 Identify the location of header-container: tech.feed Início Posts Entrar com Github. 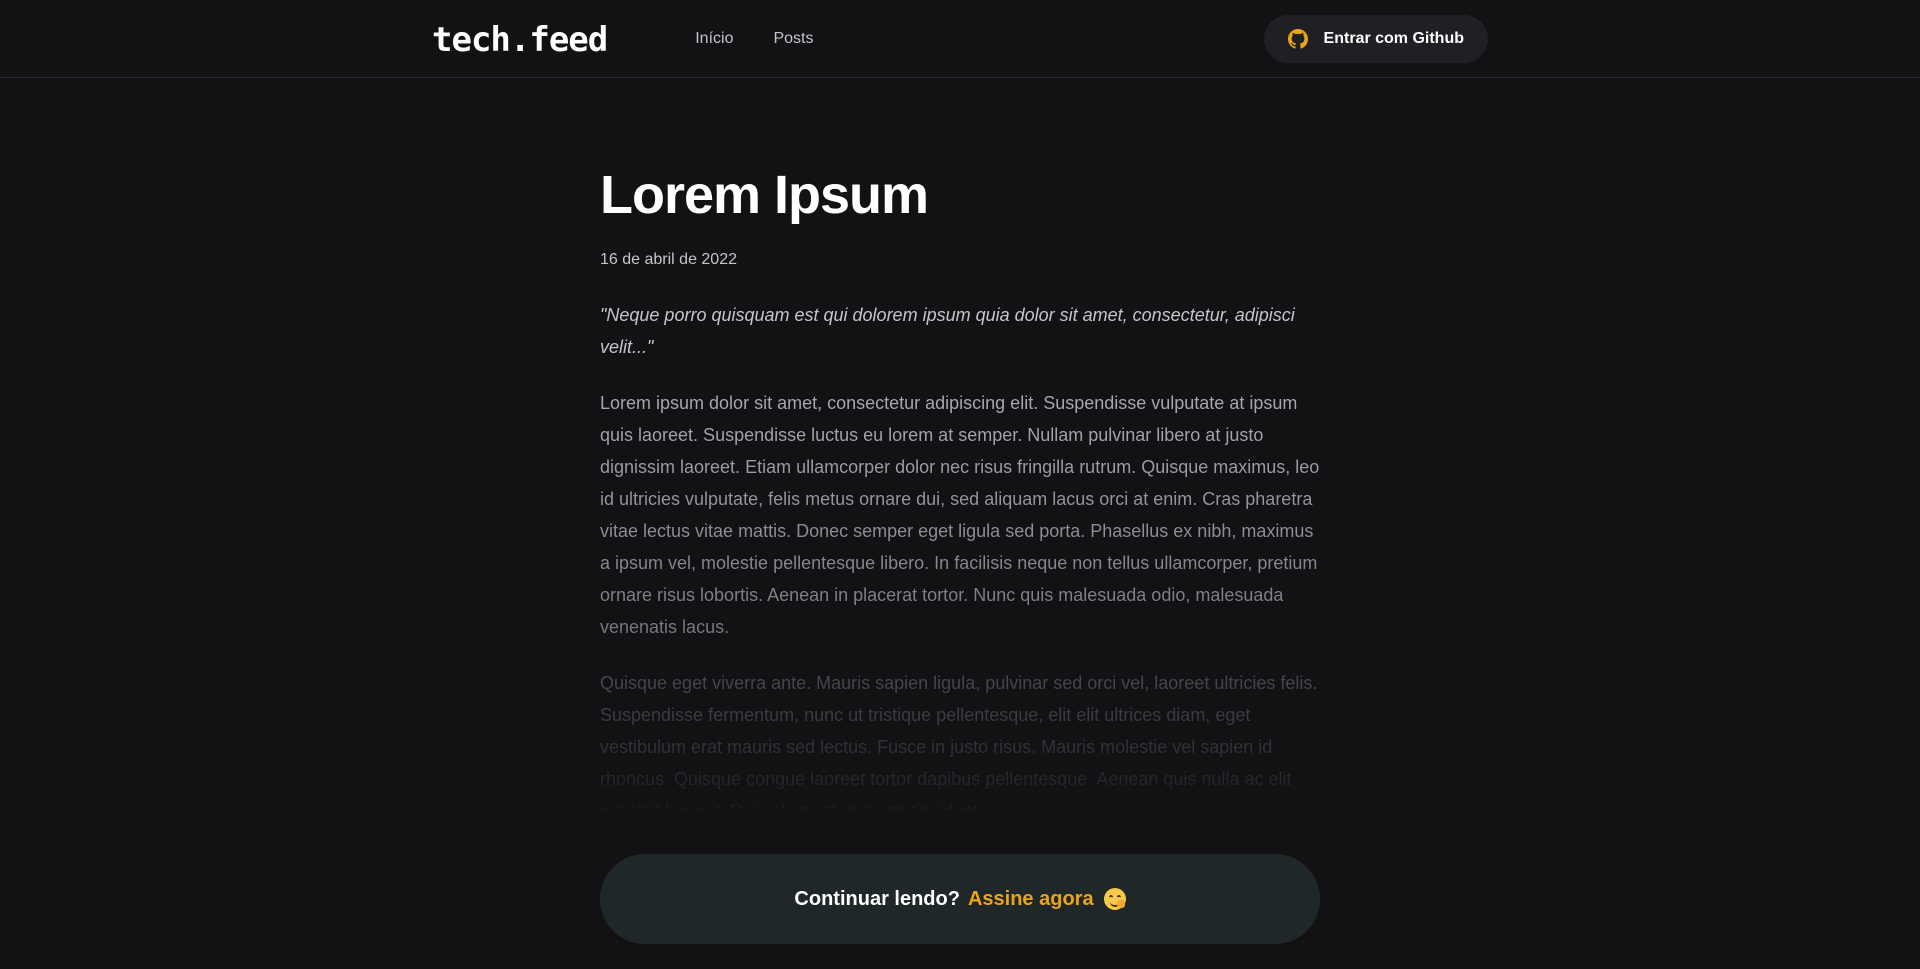
(960, 39).